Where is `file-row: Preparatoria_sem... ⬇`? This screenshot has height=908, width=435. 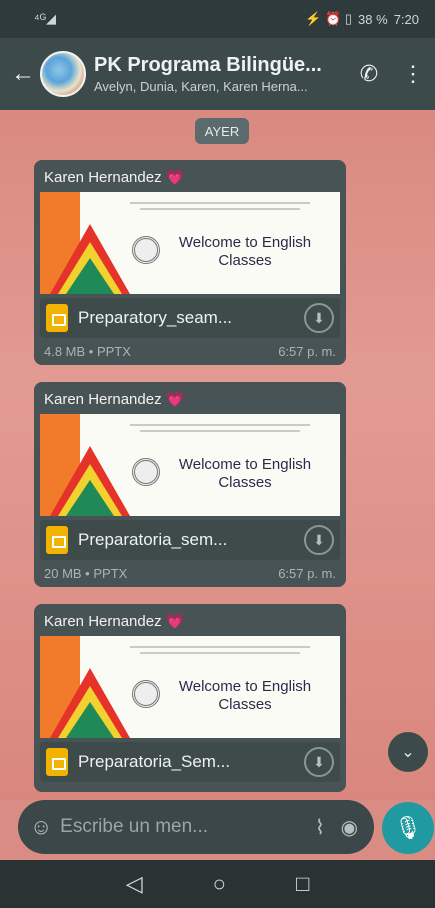
file-row: Preparatoria_sem... ⬇ is located at coordinates (190, 540).